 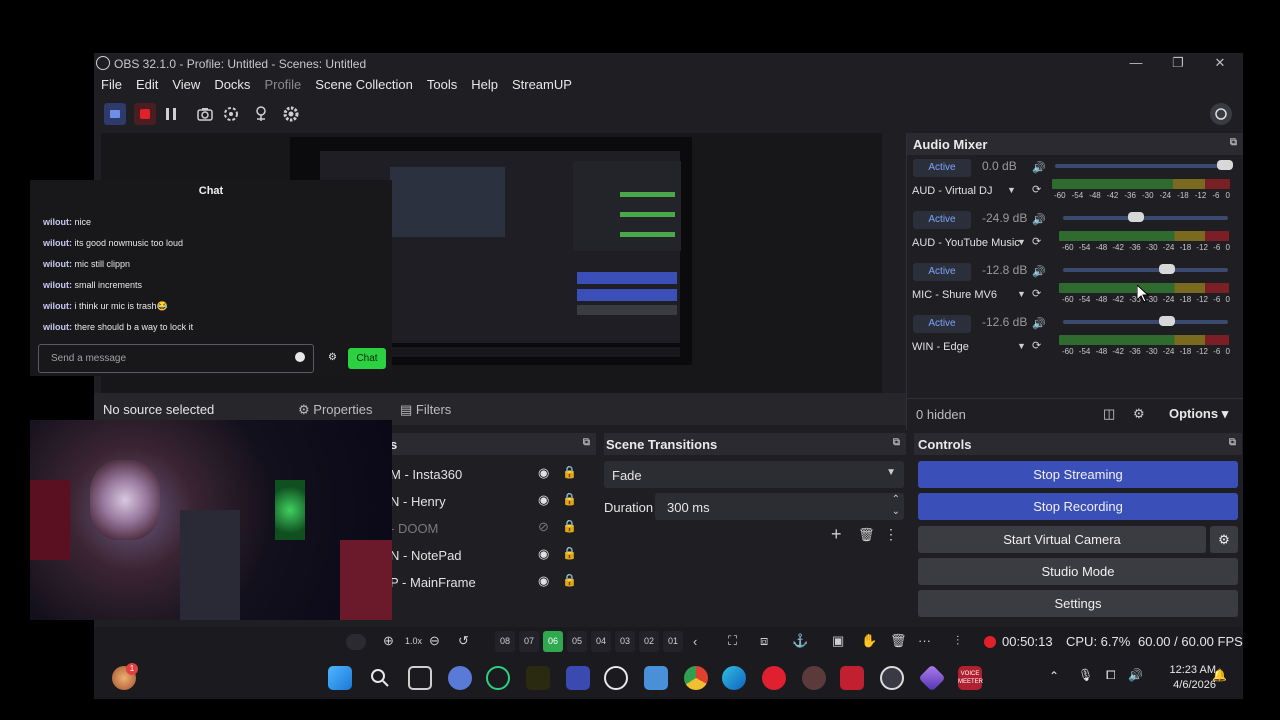 What do you see at coordinates (891, 534) in the screenshot?
I see `more-options-icon: ⋮` at bounding box center [891, 534].